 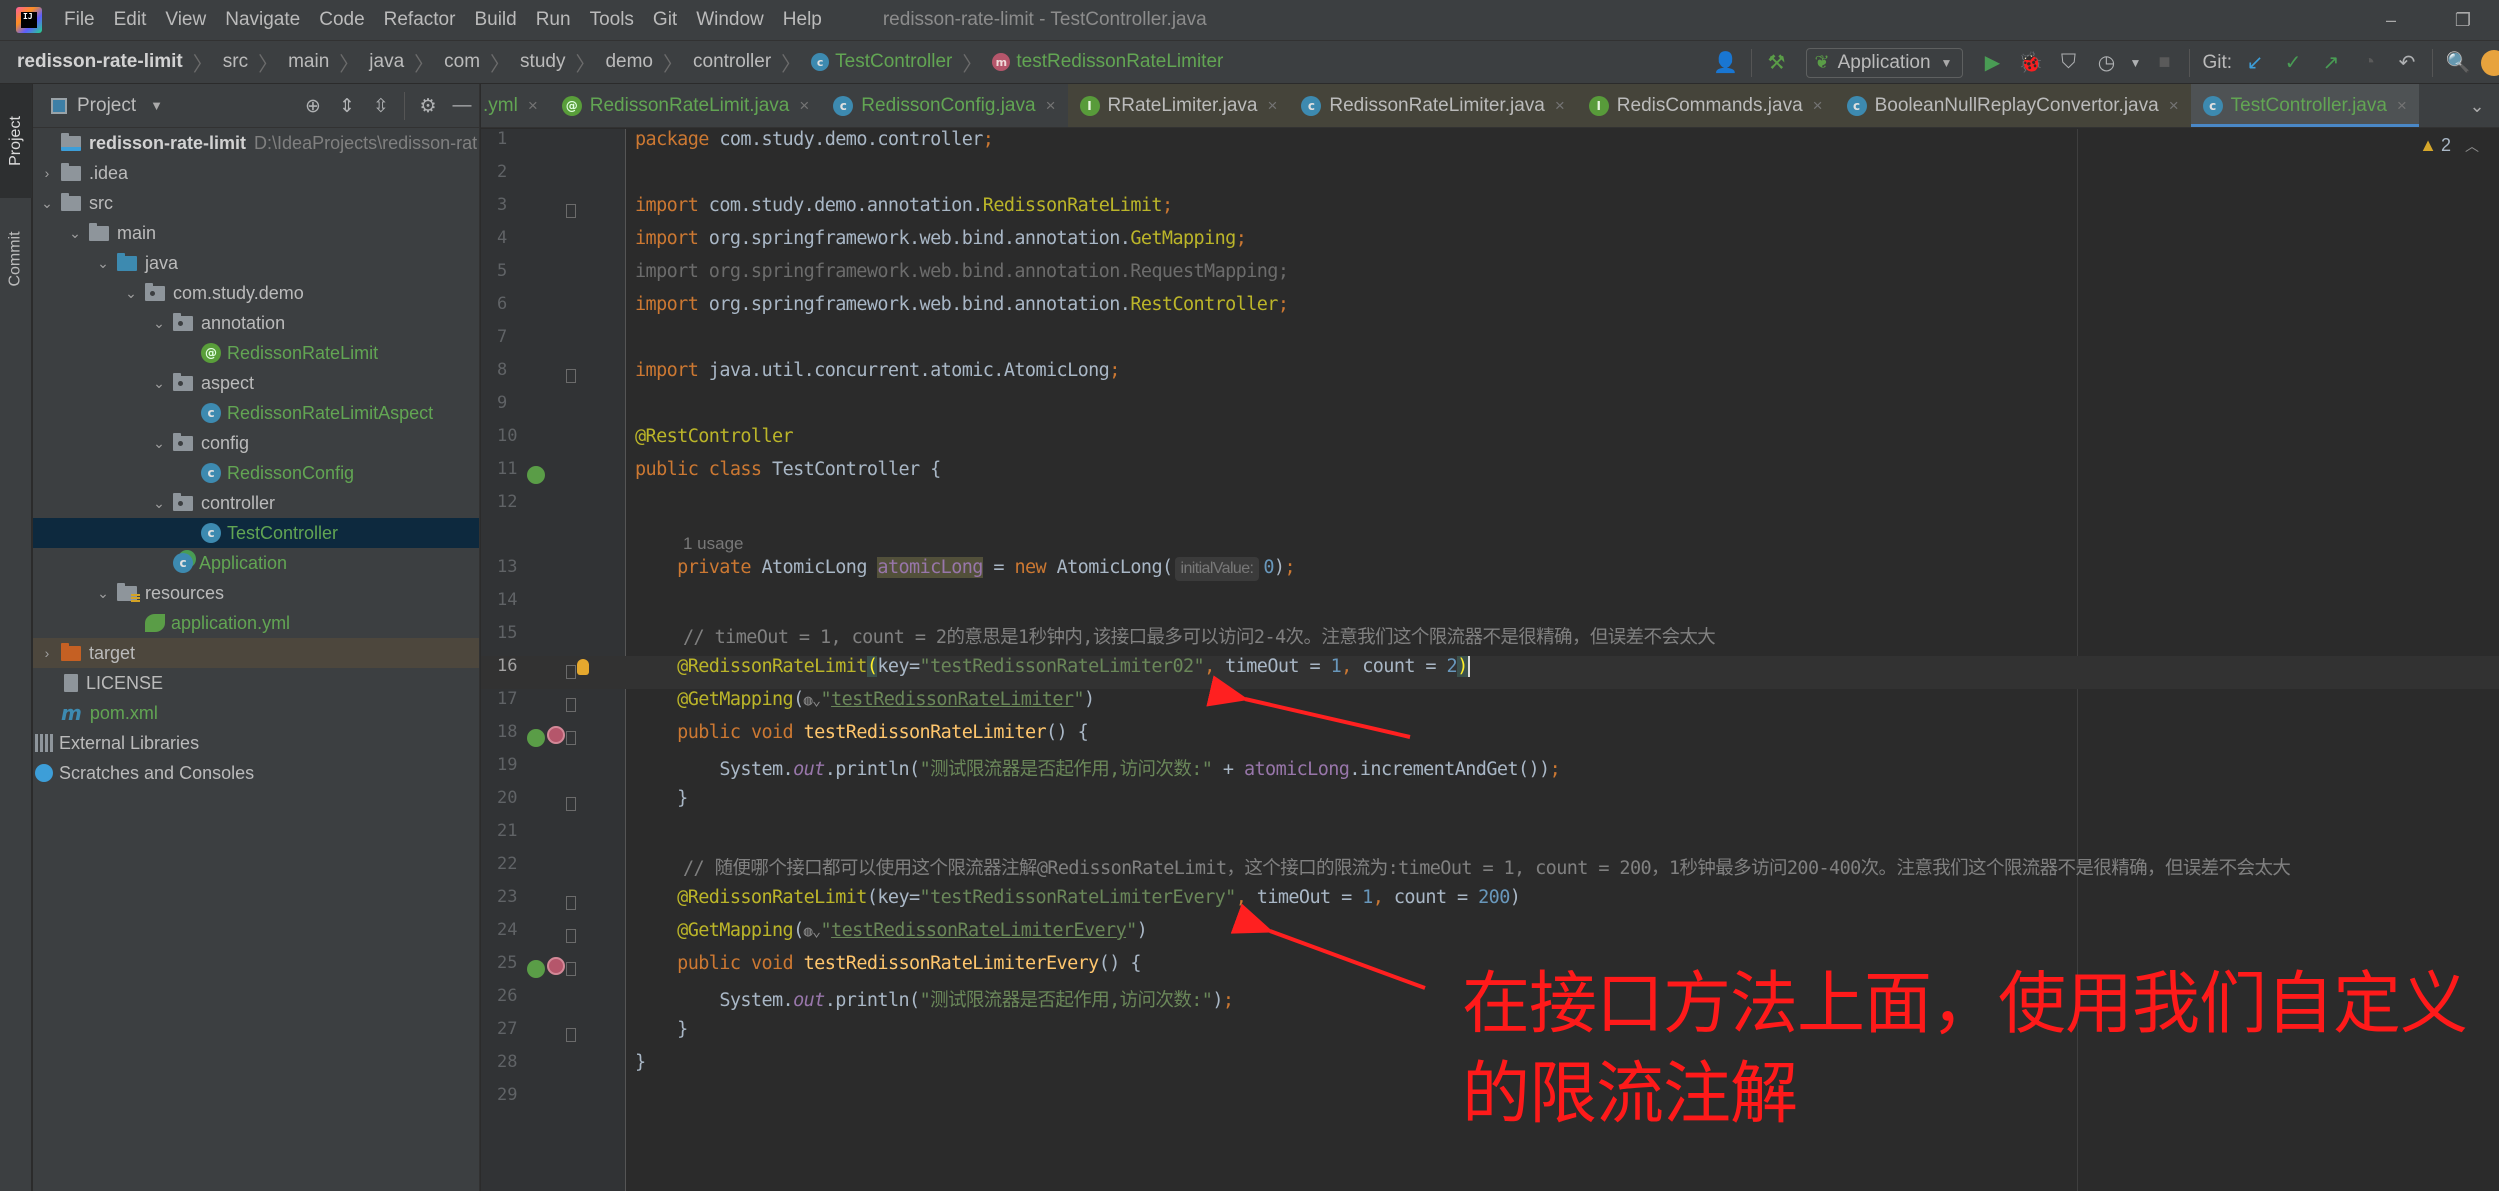 What do you see at coordinates (381, 106) in the screenshot?
I see `collapse-all-icon: ⇳` at bounding box center [381, 106].